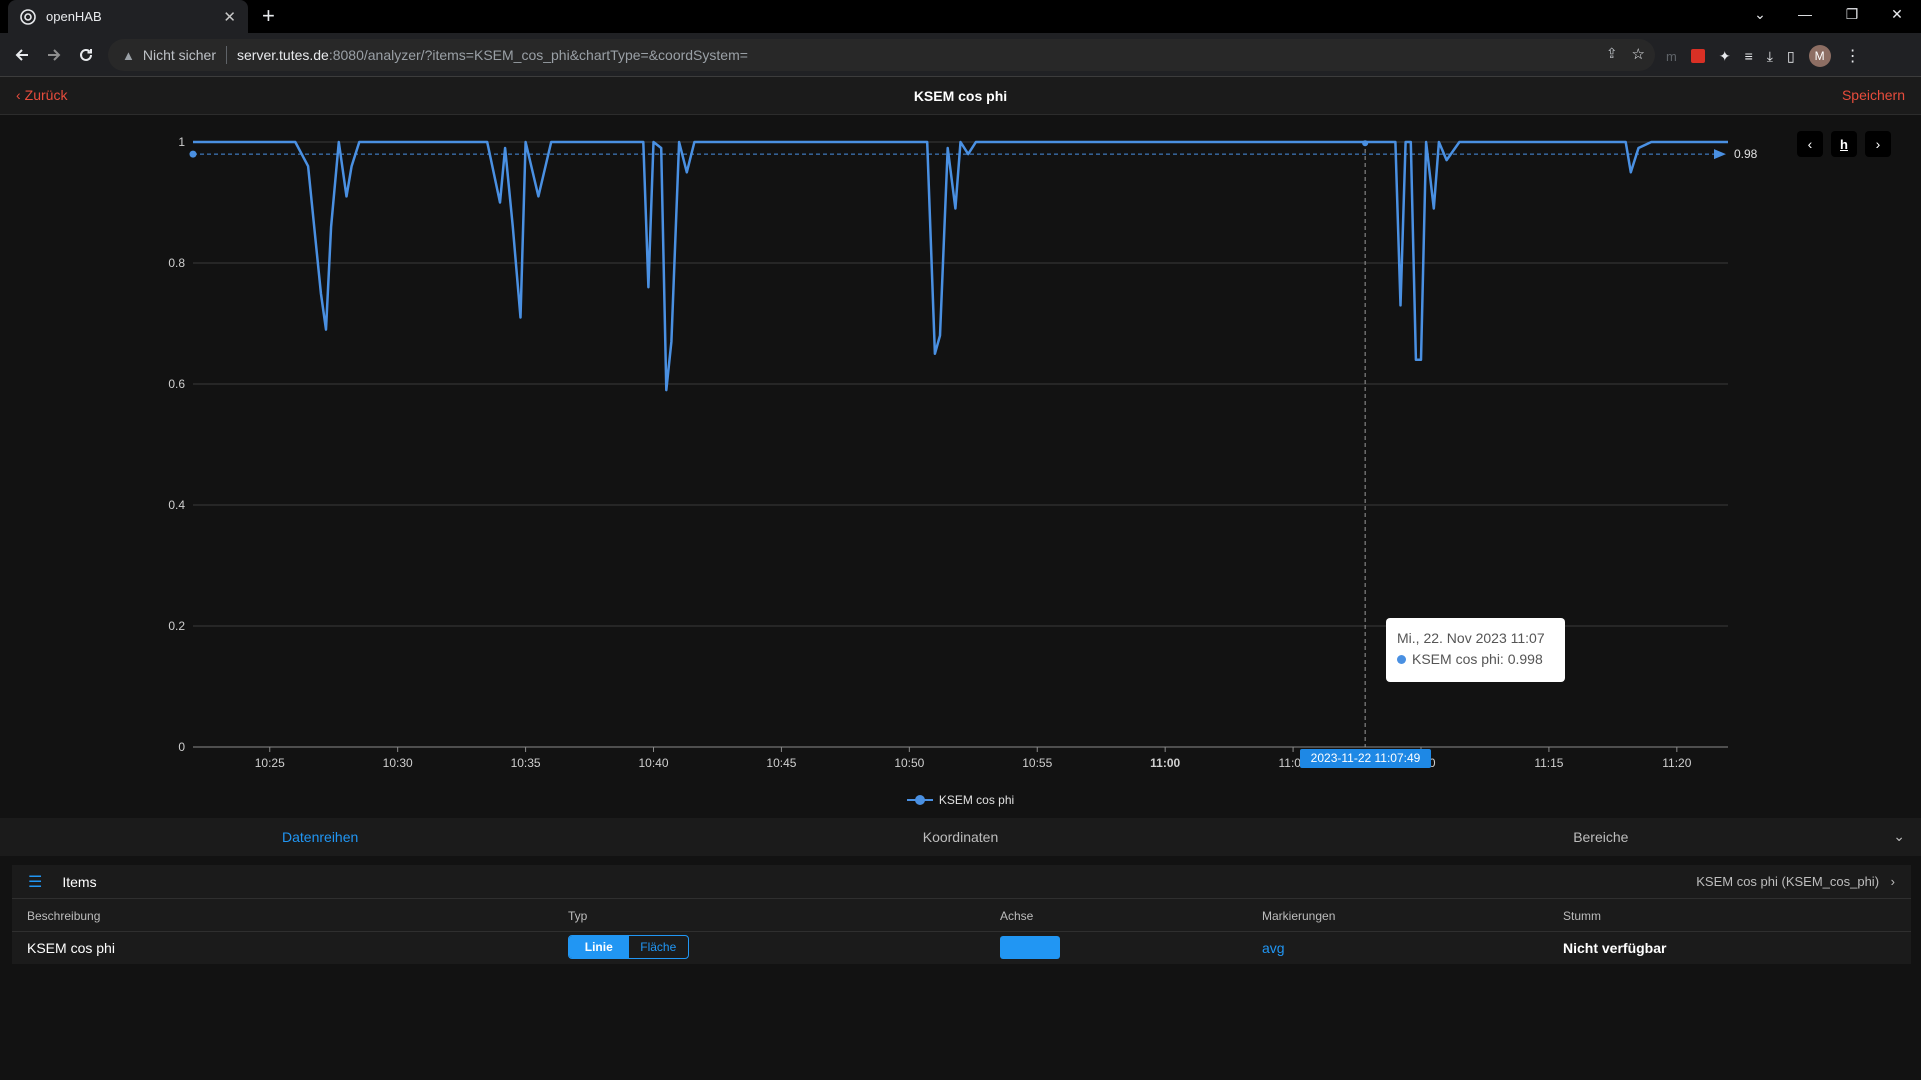 Image resolution: width=1921 pixels, height=1080 pixels. Describe the element at coordinates (1273, 948) in the screenshot. I see `markings-link: avg` at that location.